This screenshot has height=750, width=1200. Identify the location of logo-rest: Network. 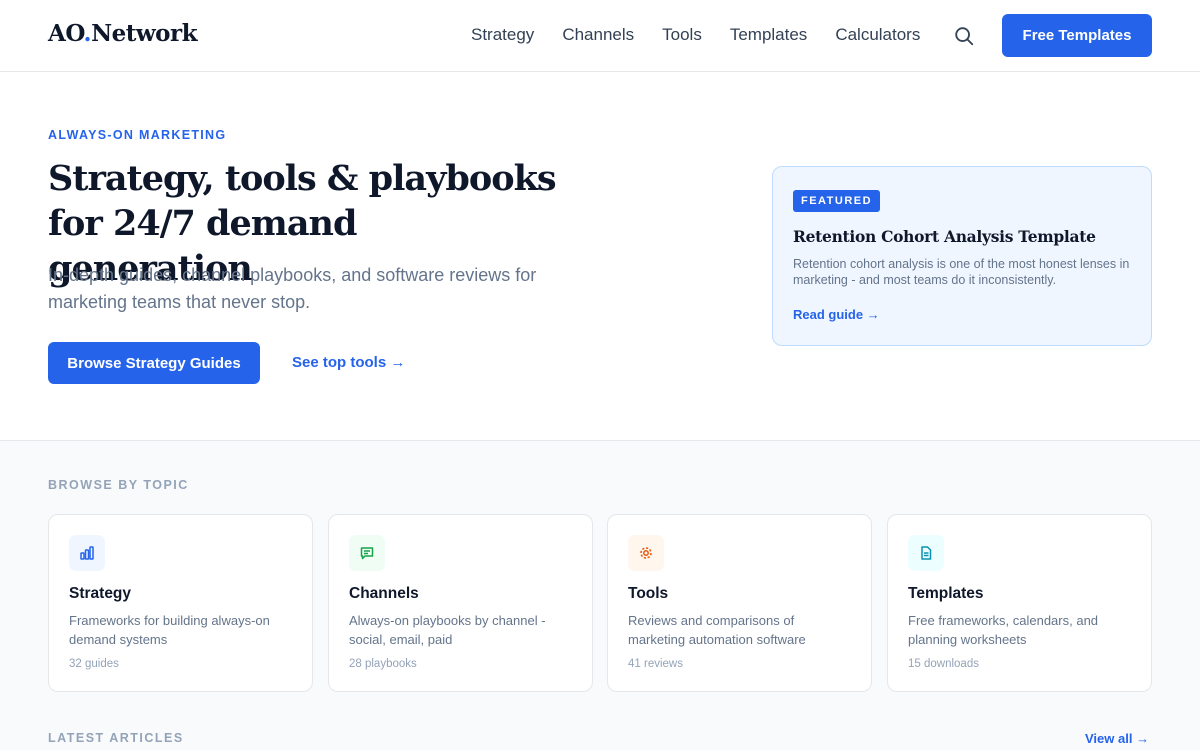
(144, 33).